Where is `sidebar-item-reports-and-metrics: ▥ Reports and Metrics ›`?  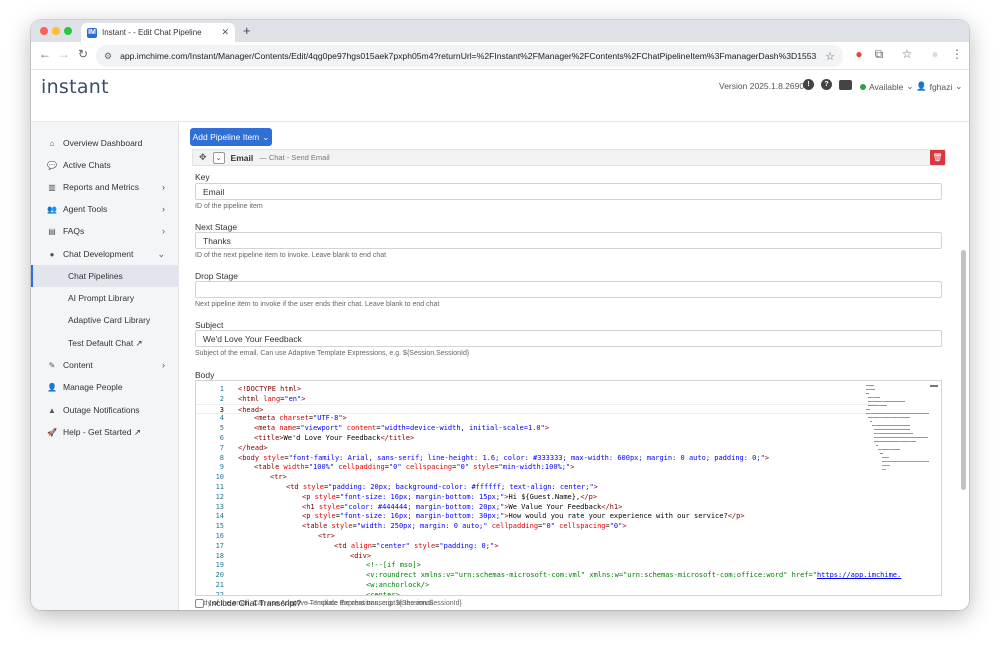
sidebar-item-reports-and-metrics: ▥ Reports and Metrics › is located at coordinates (105, 187).